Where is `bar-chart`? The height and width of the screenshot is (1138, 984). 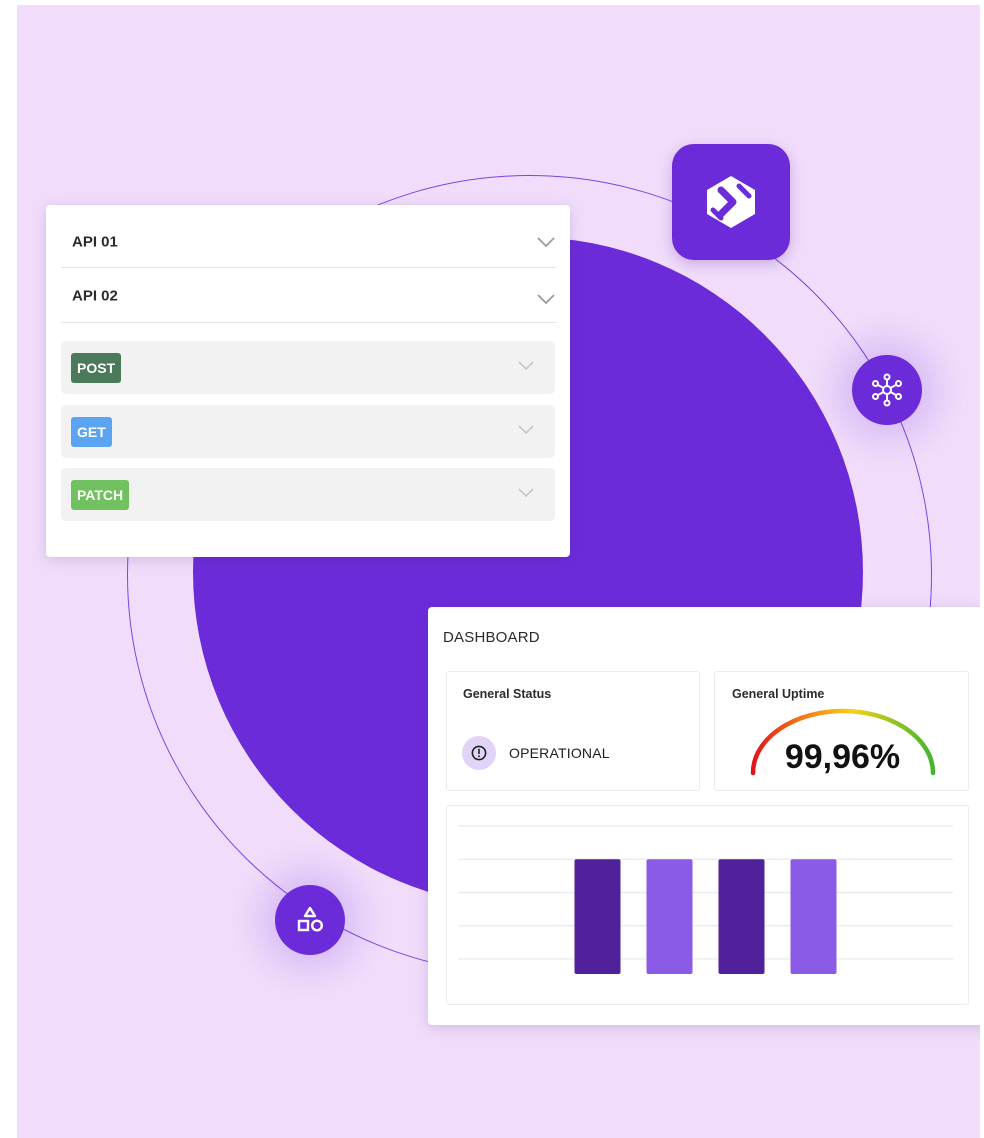 bar-chart is located at coordinates (705, 899).